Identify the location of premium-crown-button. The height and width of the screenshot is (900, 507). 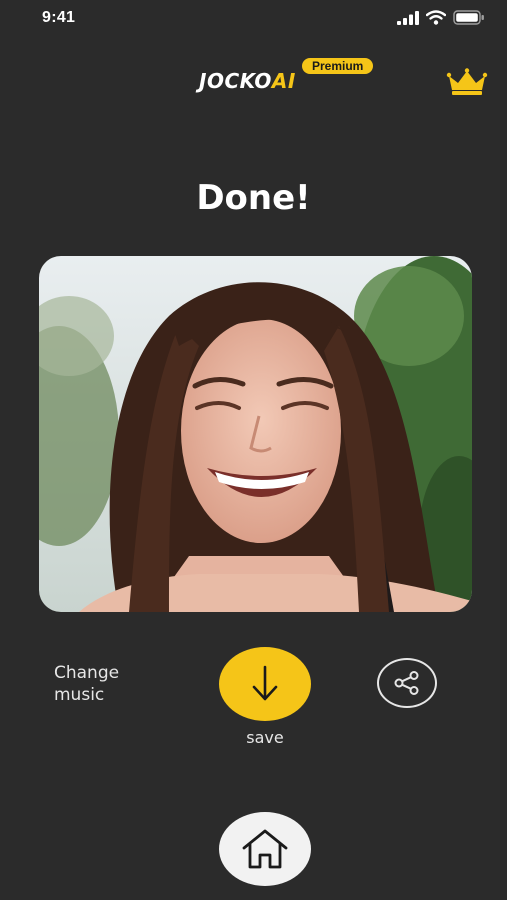
(467, 82).